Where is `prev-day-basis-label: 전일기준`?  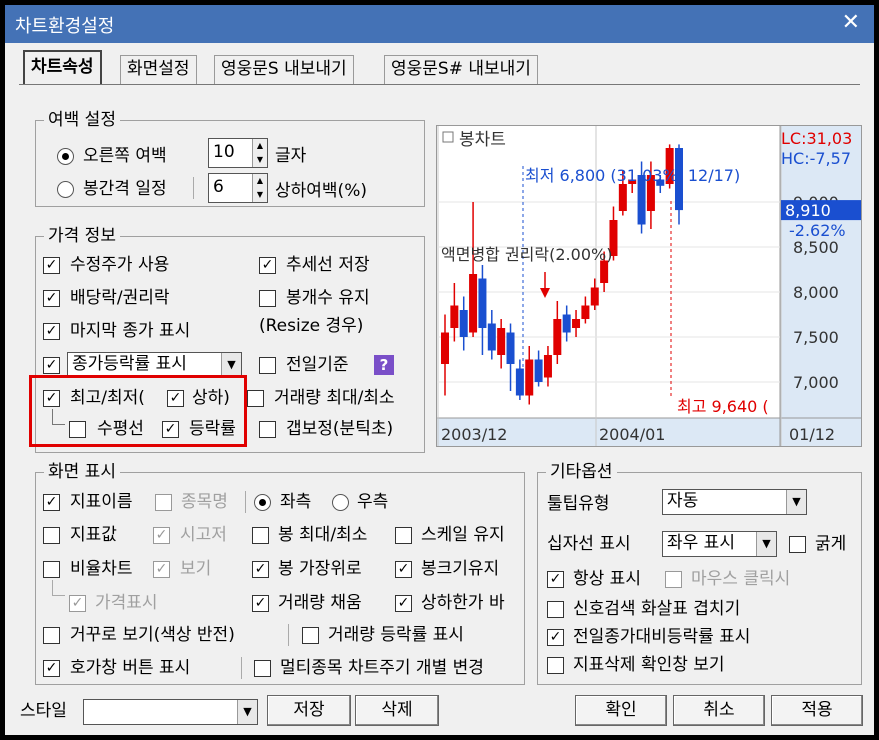 prev-day-basis-label: 전일기준 is located at coordinates (317, 365).